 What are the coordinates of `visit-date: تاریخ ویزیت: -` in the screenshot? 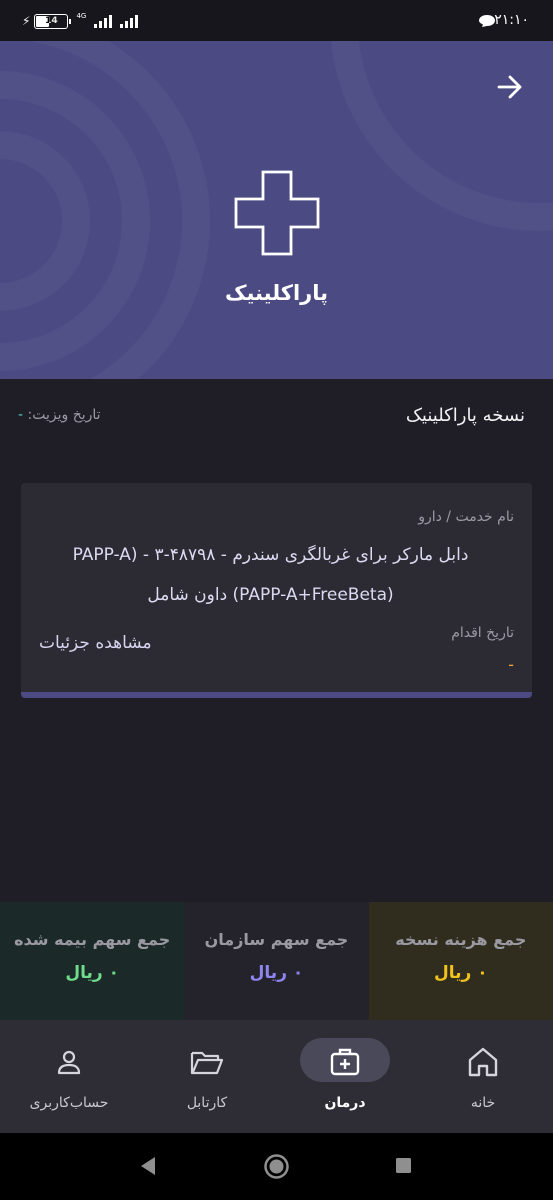 It's located at (59, 415).